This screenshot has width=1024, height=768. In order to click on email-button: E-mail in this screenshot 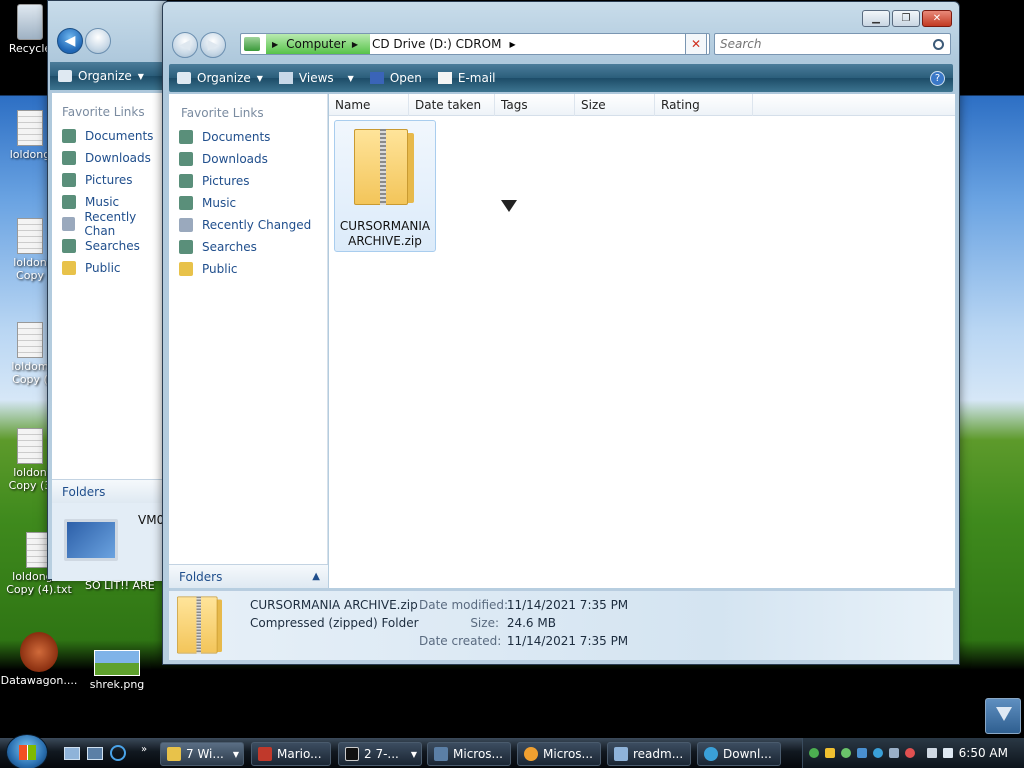, I will do `click(467, 78)`.